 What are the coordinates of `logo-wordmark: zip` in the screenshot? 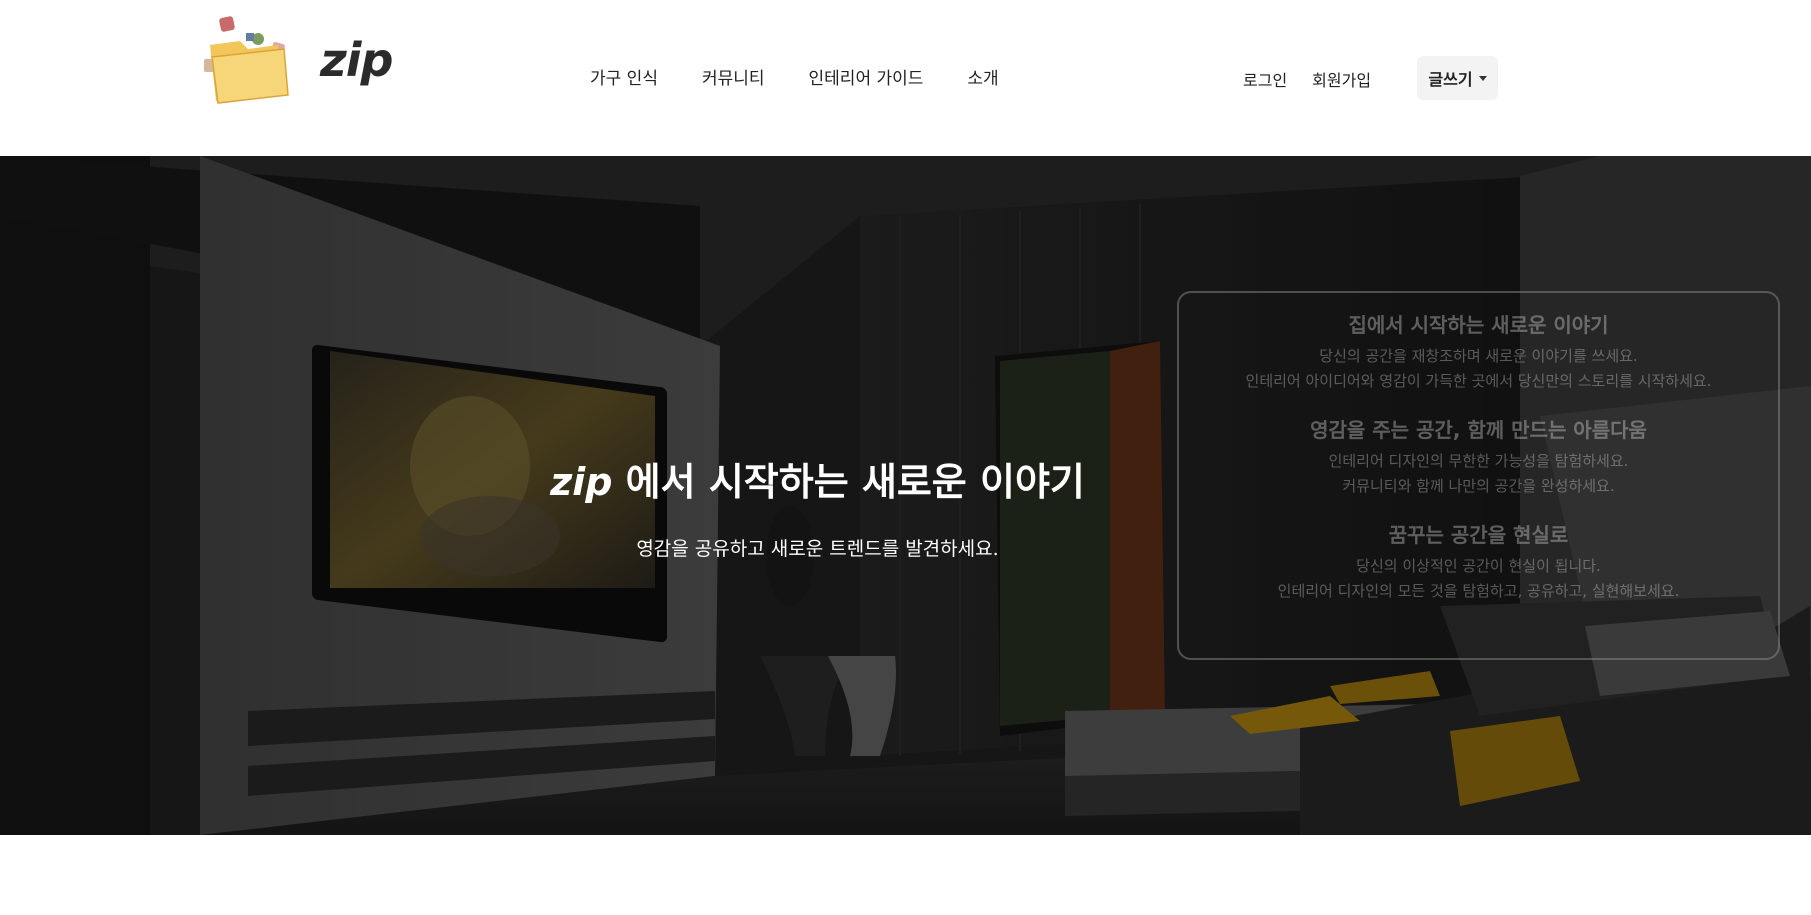 It's located at (356, 60).